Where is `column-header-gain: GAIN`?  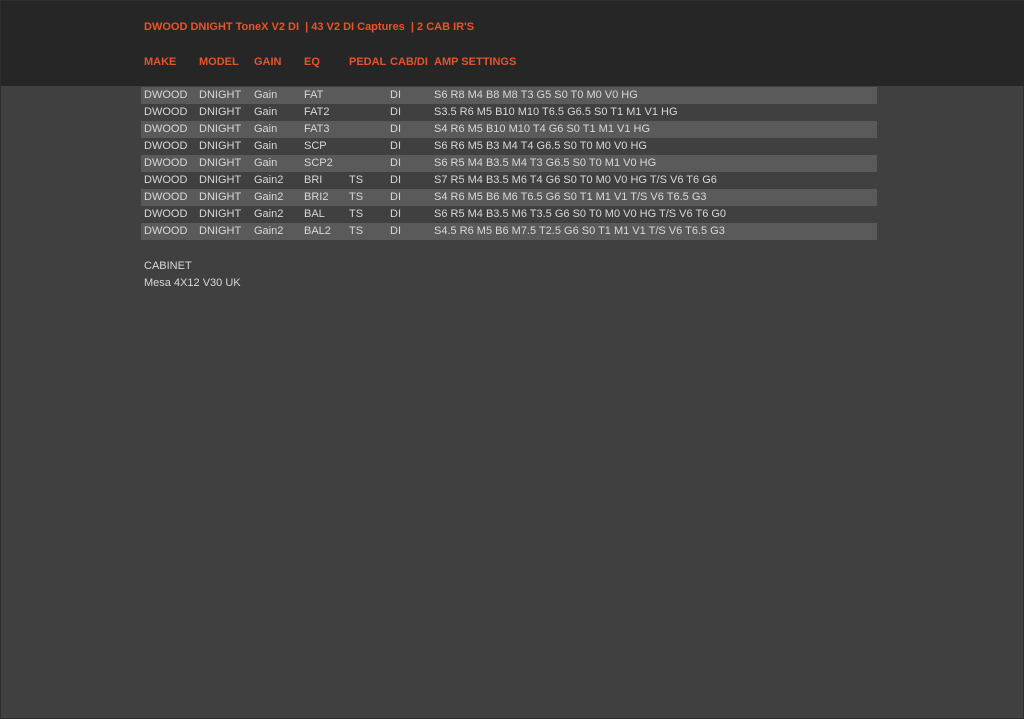 column-header-gain: GAIN is located at coordinates (268, 62).